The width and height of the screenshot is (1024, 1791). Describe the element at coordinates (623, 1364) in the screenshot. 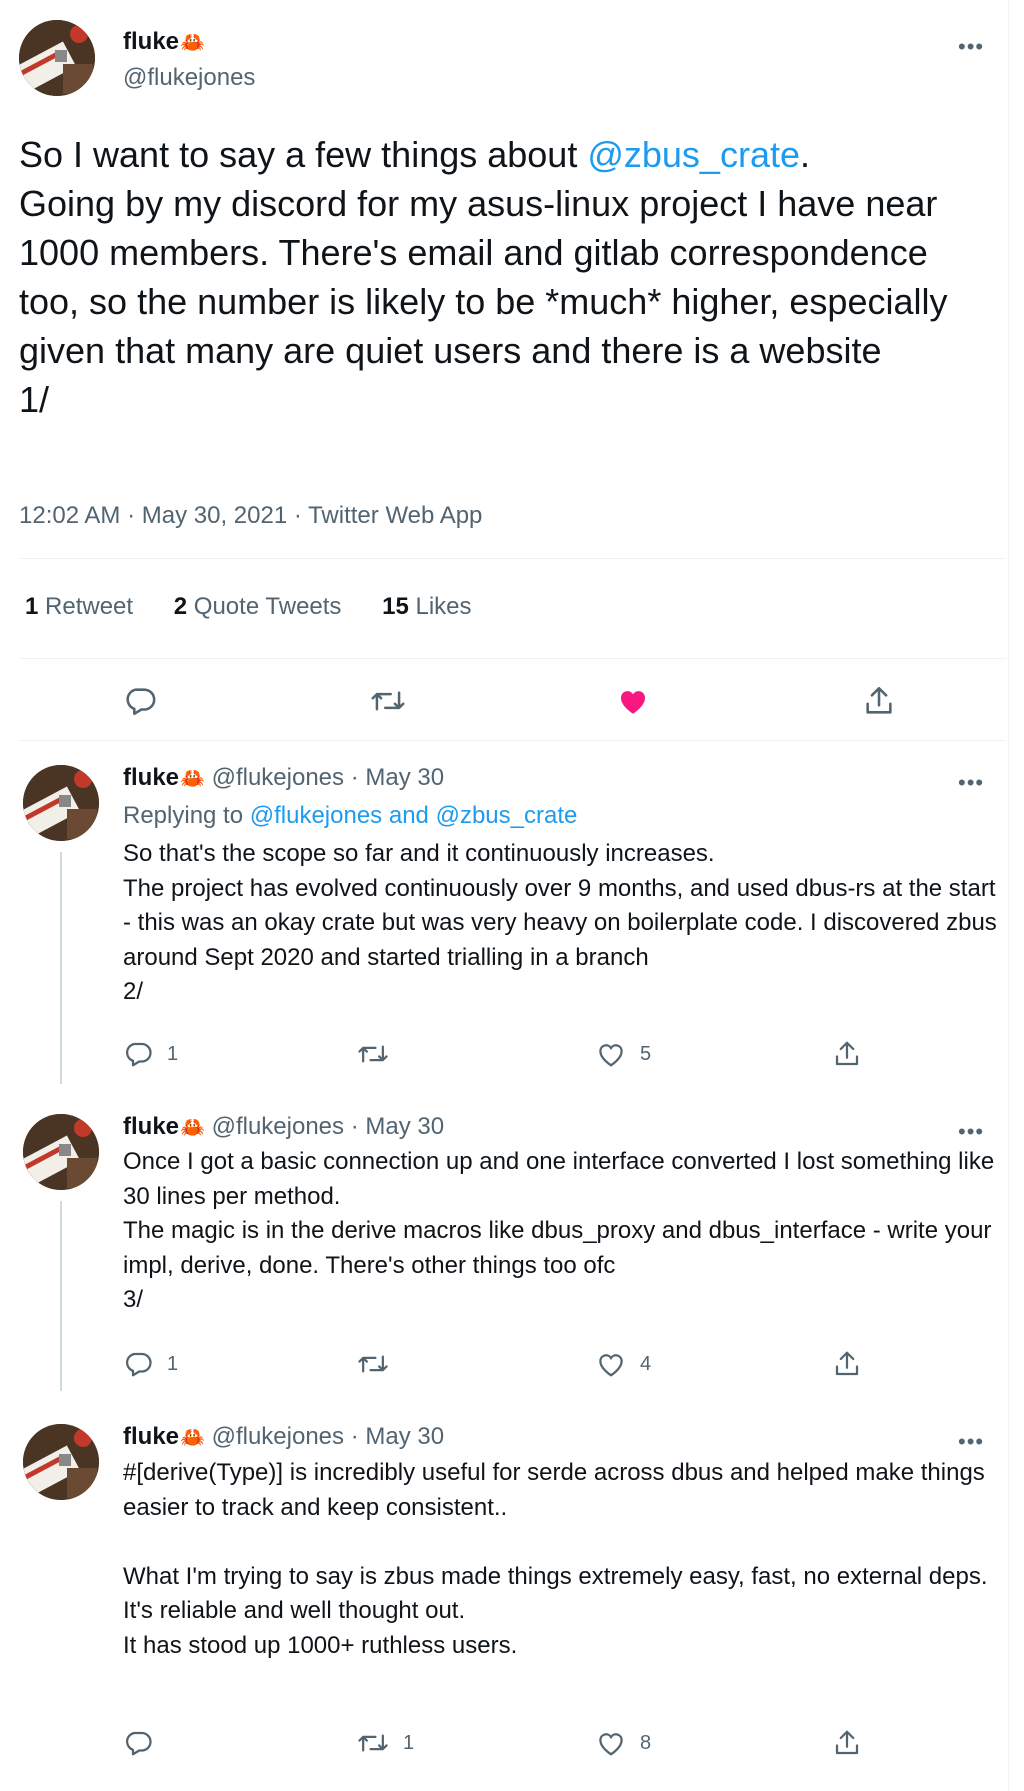

I see `like-button: 4` at that location.